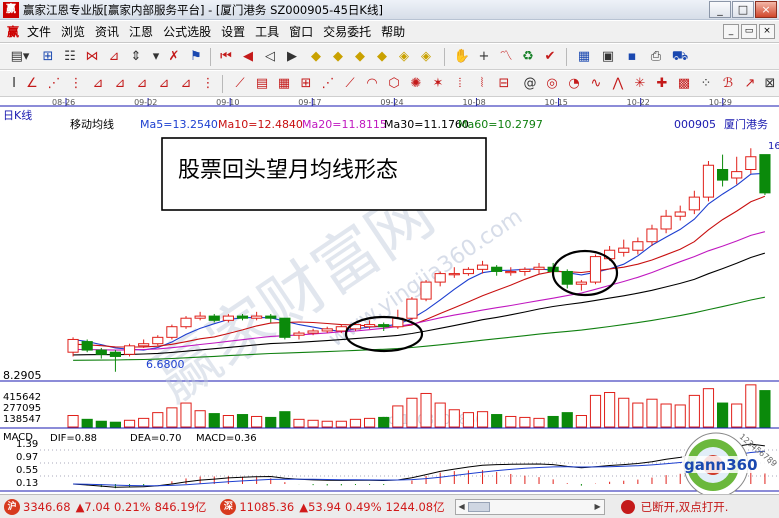 The image size is (779, 518). I want to click on menu-settings: 设置, so click(233, 32).